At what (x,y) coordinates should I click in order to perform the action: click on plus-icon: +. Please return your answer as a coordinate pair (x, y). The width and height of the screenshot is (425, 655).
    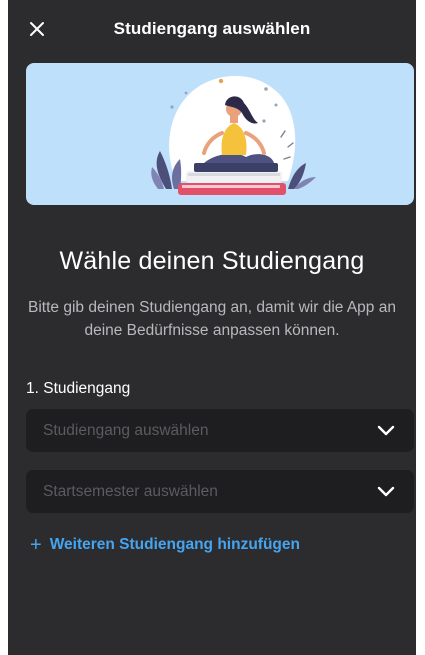
    Looking at the image, I should click on (36, 545).